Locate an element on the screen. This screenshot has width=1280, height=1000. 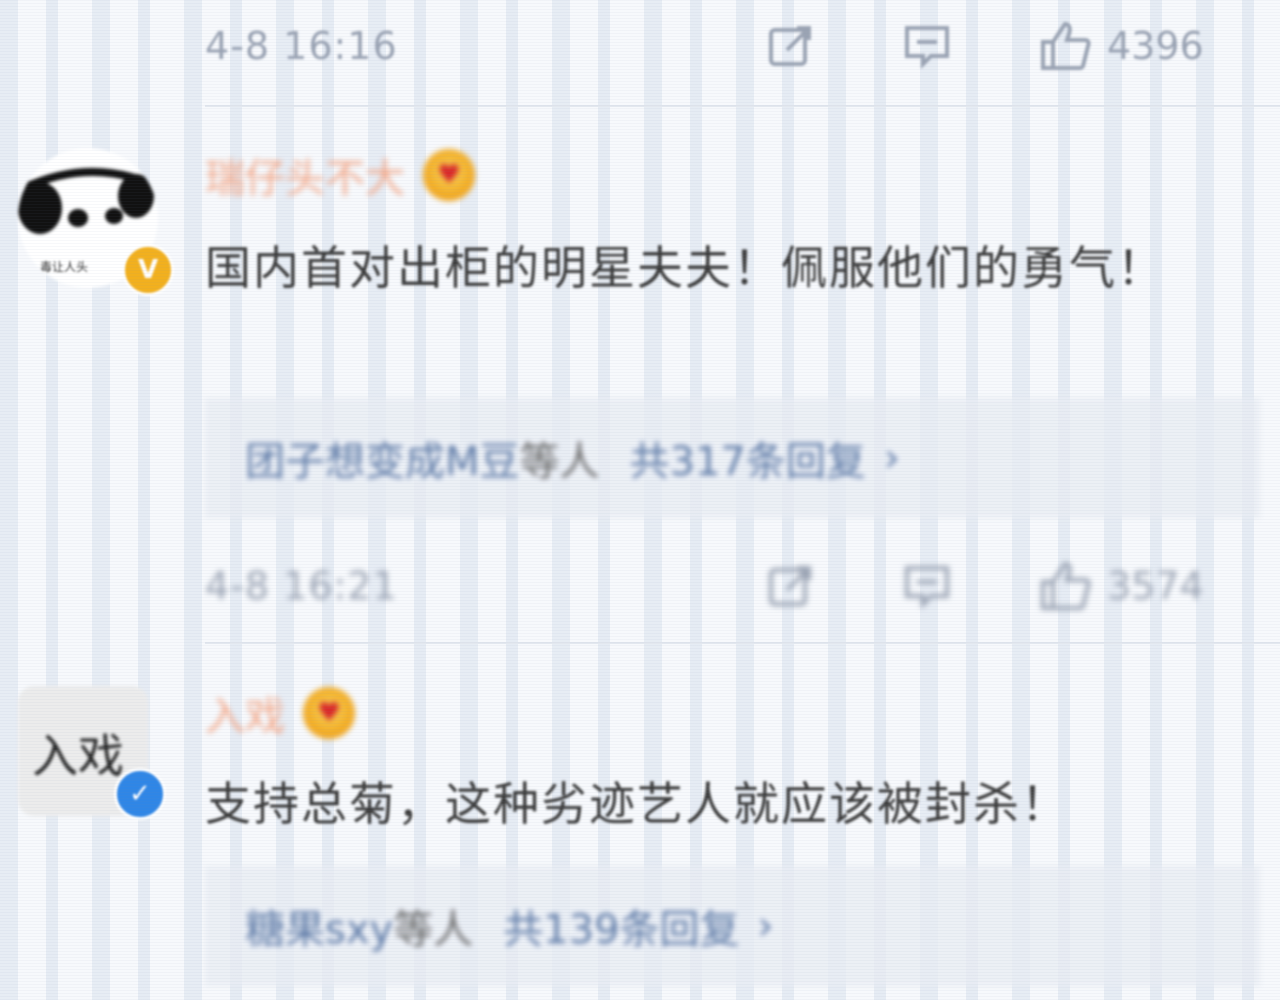
avatar-text: 入戏 is located at coordinates (78, 756).